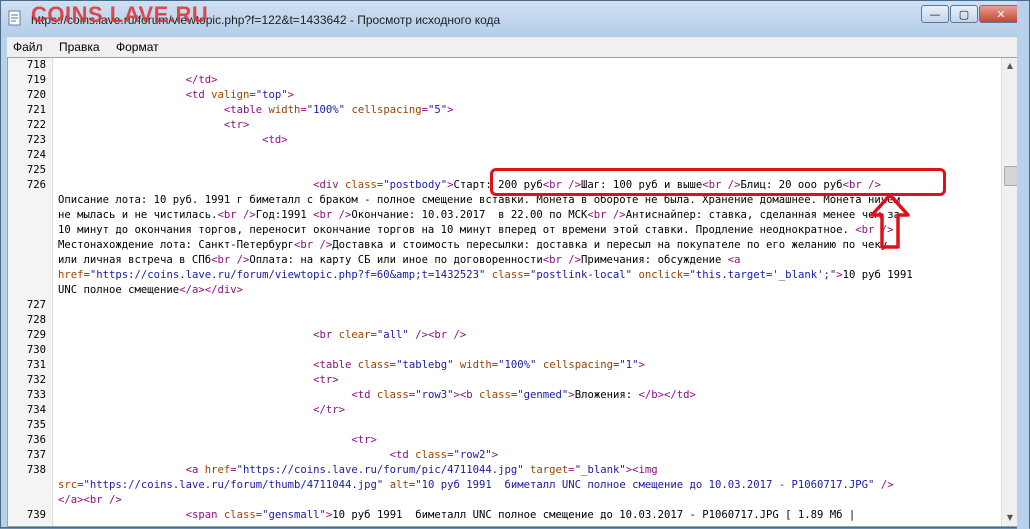 The width and height of the screenshot is (1030, 529). What do you see at coordinates (36, 170) in the screenshot?
I see `line-number: 725` at bounding box center [36, 170].